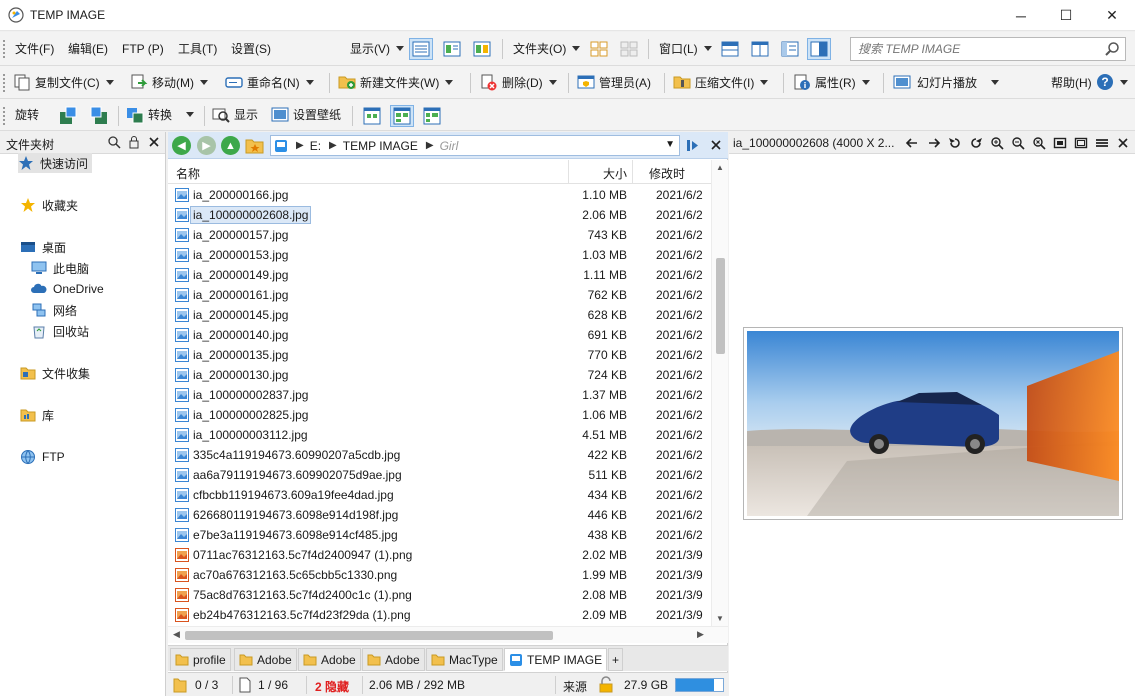  I want to click on thumbnail-grid-button, so click(402, 116).